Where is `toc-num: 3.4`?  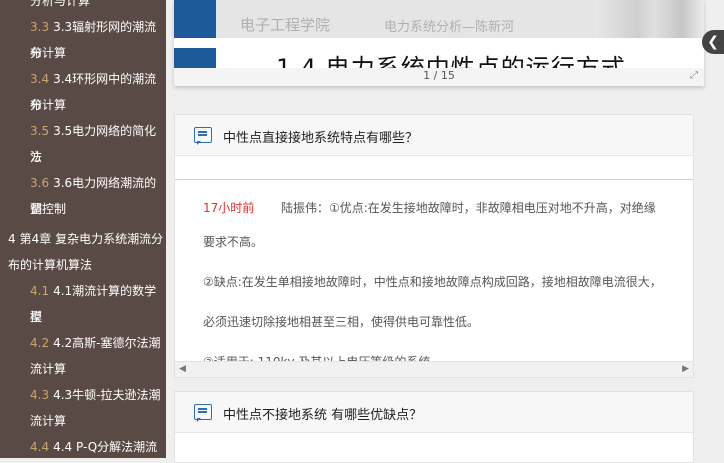 toc-num: 3.4 is located at coordinates (40, 79).